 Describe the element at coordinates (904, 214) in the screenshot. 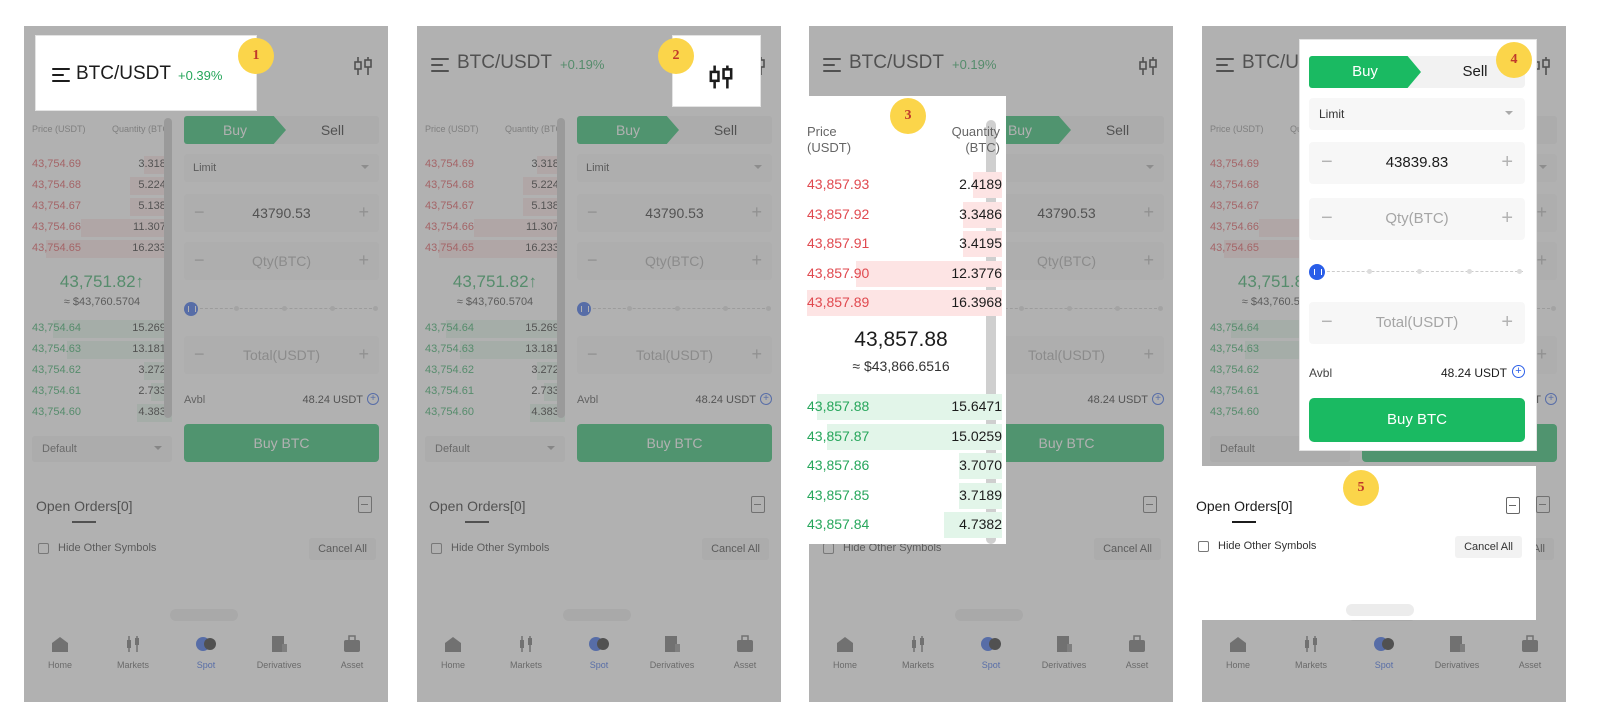

I see `ask-row: 43,857.92 3.3486` at that location.